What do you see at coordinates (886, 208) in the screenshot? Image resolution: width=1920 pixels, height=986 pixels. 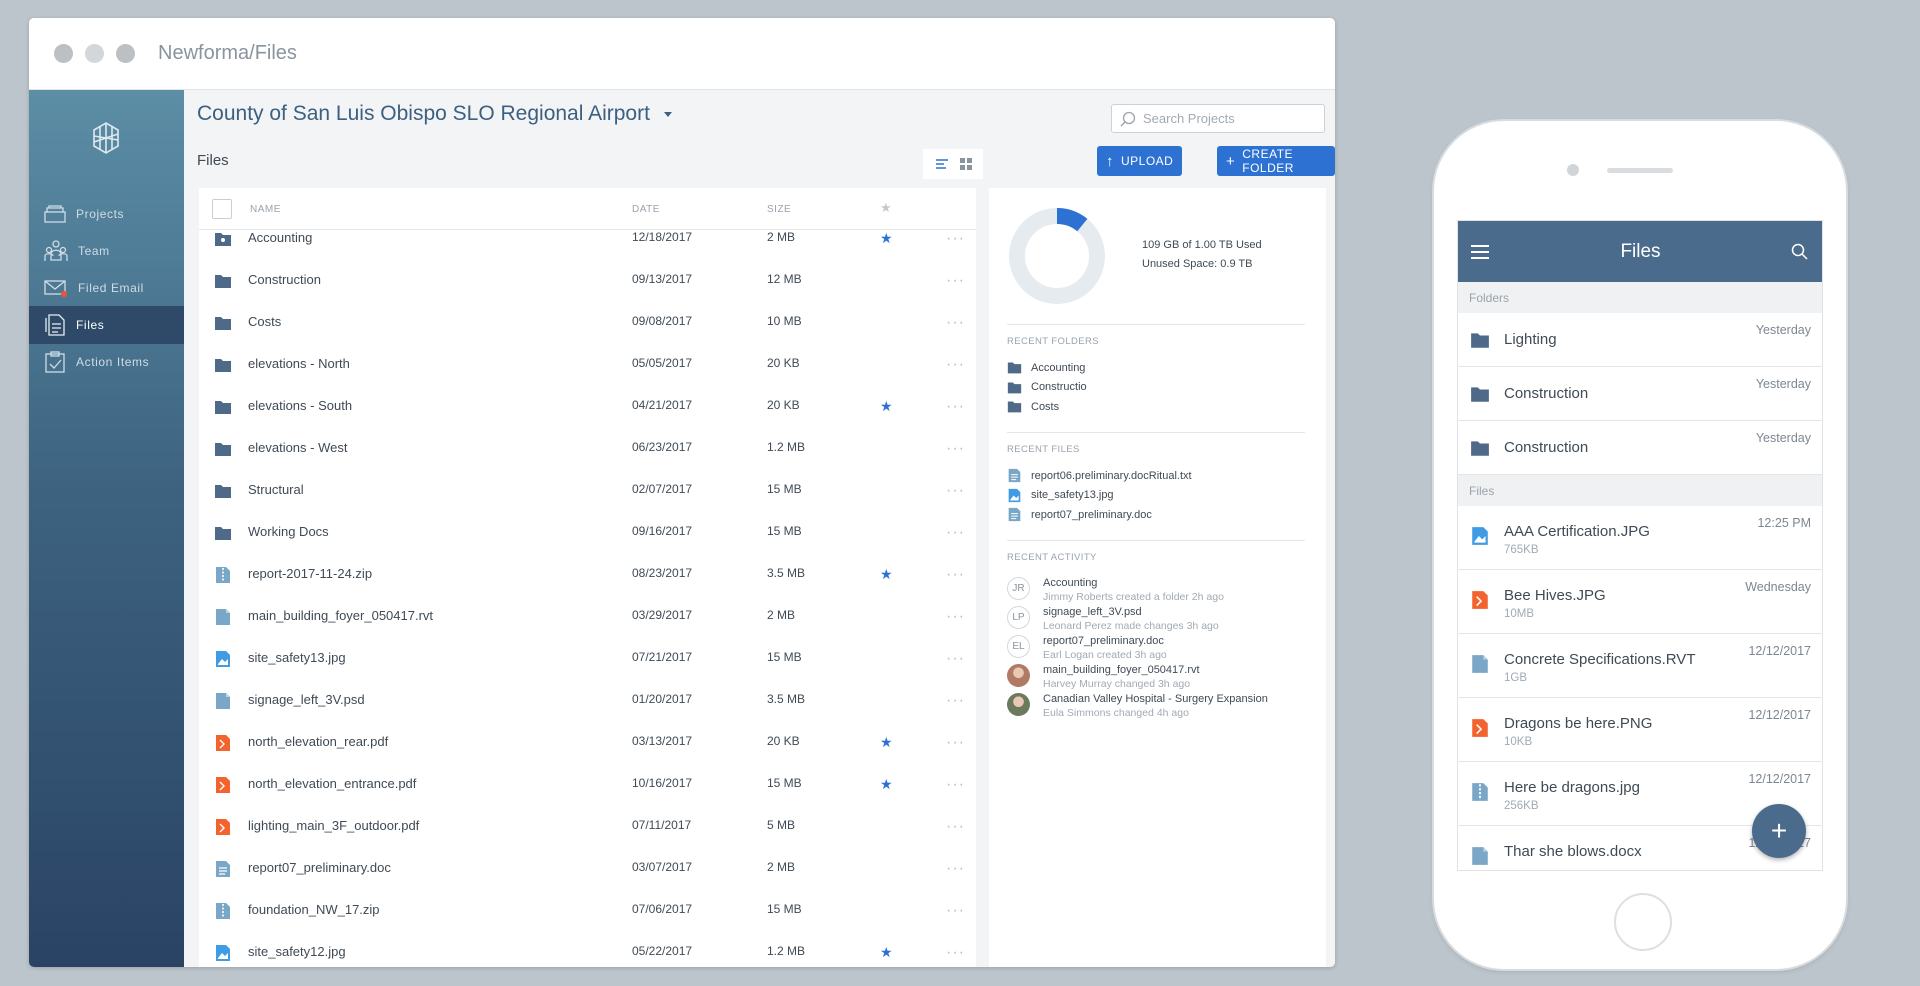 I see `column-star-icon: ★` at bounding box center [886, 208].